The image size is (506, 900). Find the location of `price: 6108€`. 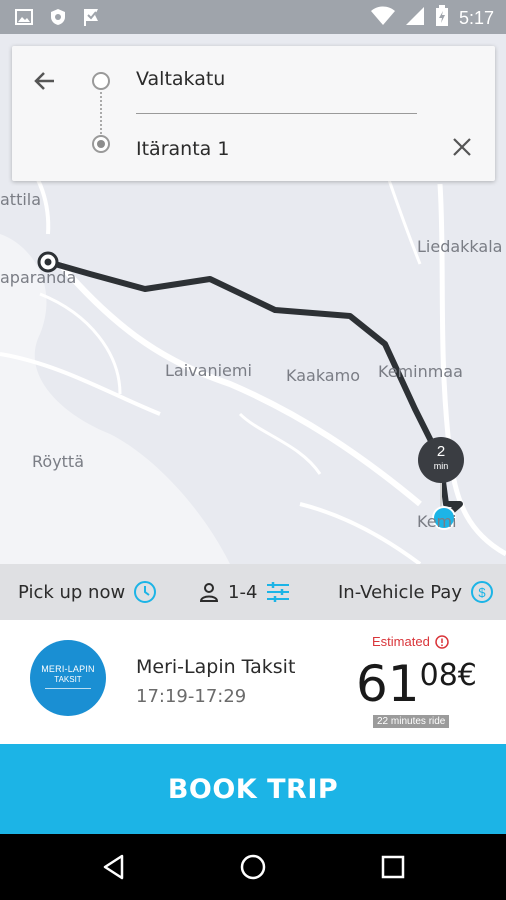

price: 6108€ is located at coordinates (416, 684).